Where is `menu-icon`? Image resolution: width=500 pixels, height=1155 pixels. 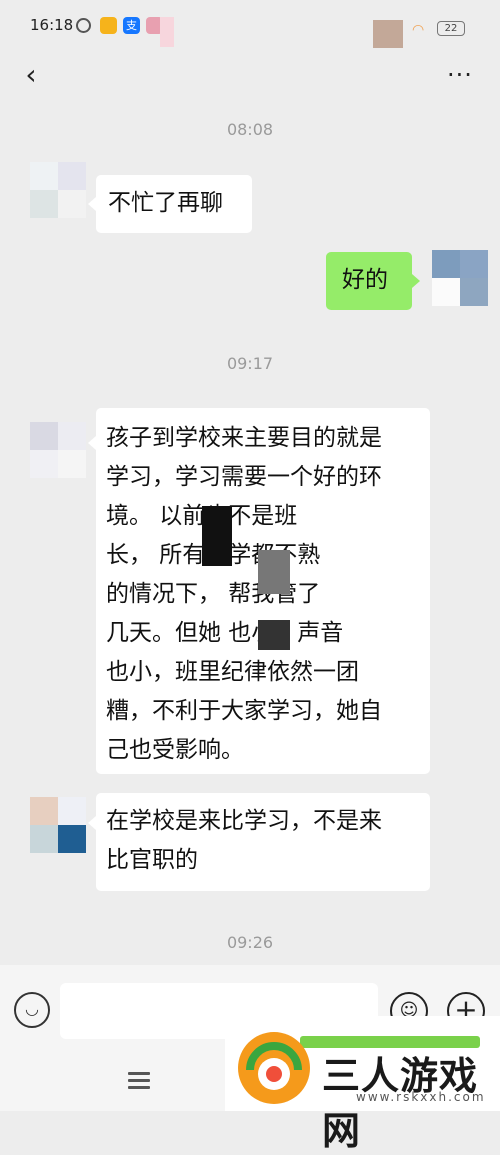
menu-icon is located at coordinates (139, 1081).